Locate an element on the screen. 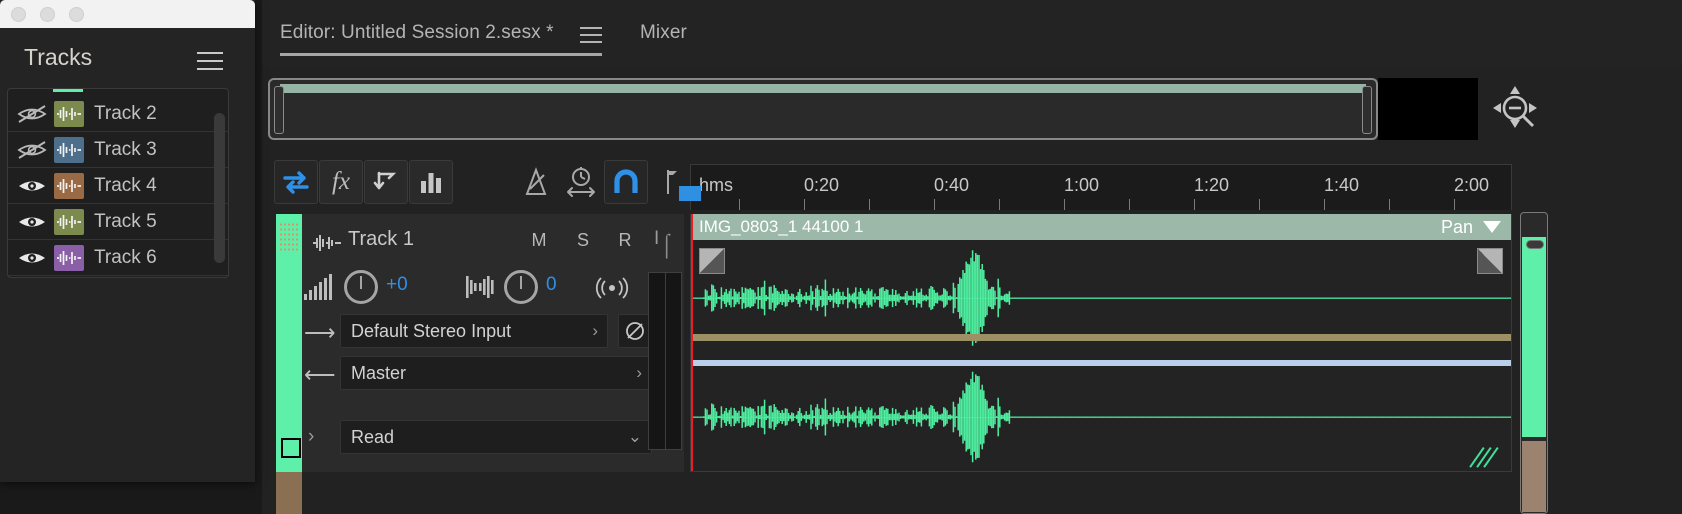 The height and width of the screenshot is (514, 1682). arrow-left-icon: ⟵ is located at coordinates (320, 374).